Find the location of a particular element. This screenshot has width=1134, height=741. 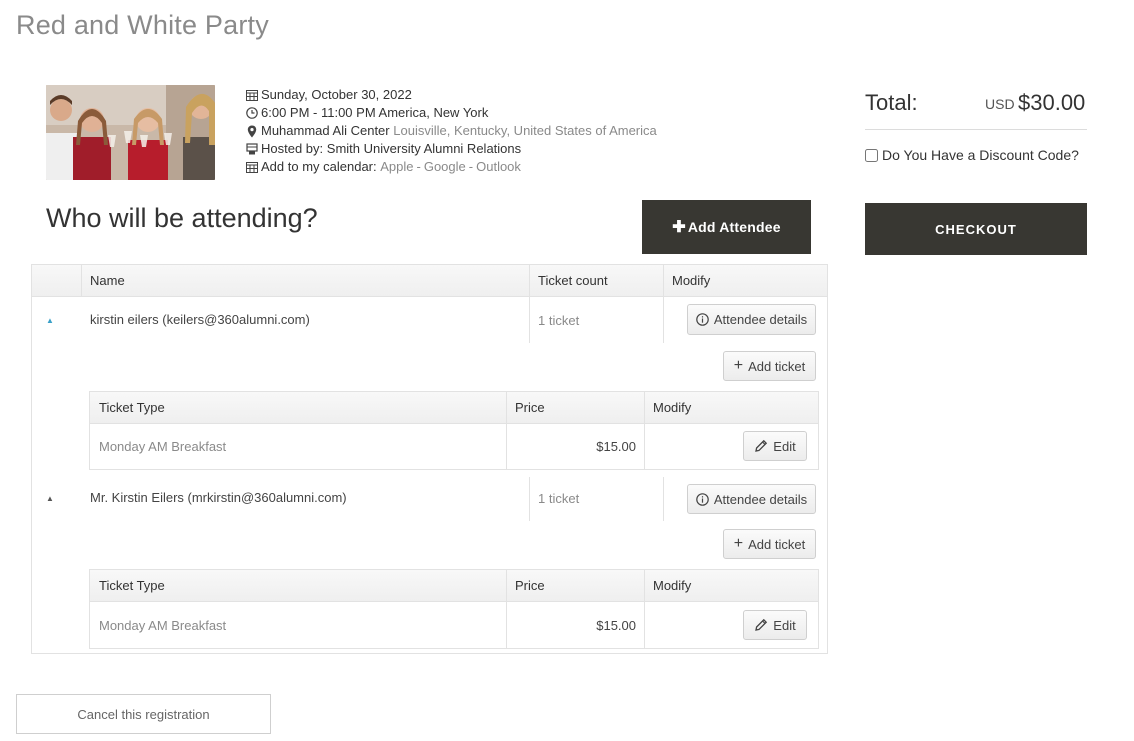

total-divider is located at coordinates (976, 129).